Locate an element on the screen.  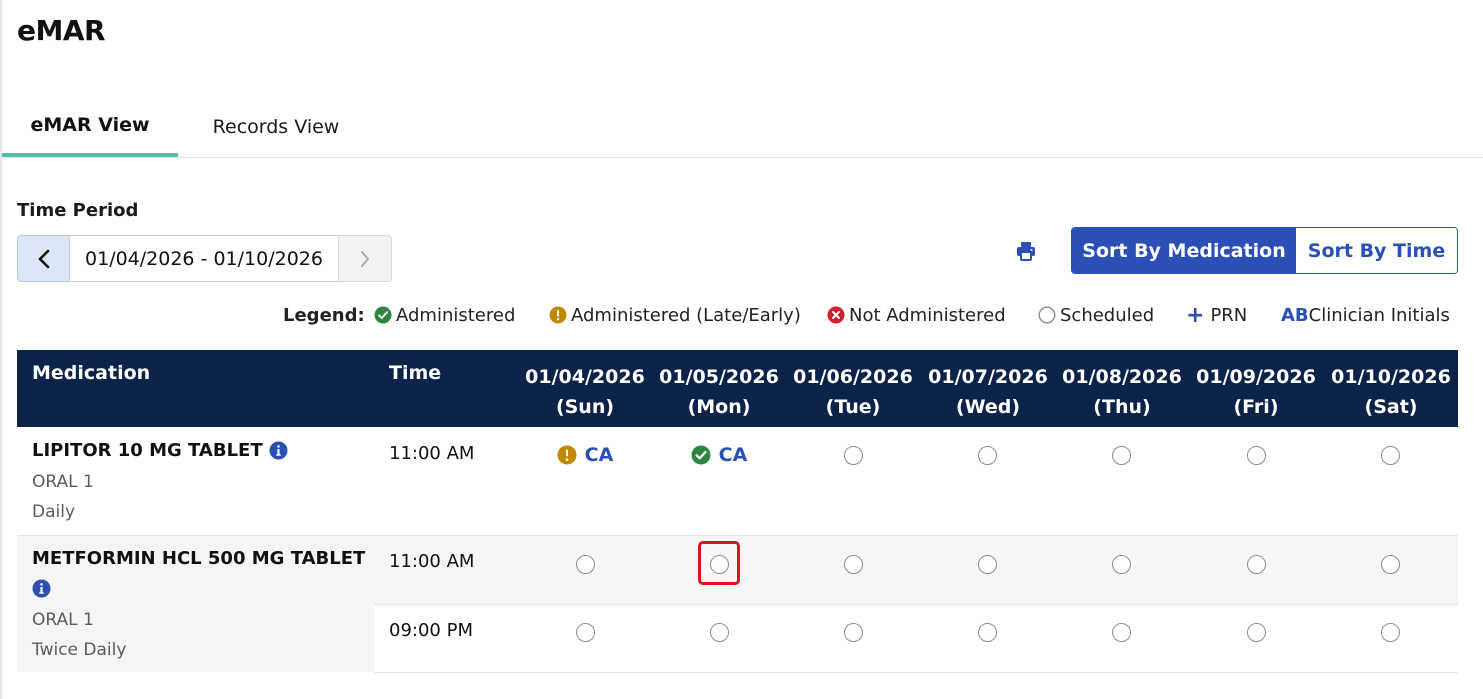
column-header-date-value: 01/04/2026 is located at coordinates (585, 377).